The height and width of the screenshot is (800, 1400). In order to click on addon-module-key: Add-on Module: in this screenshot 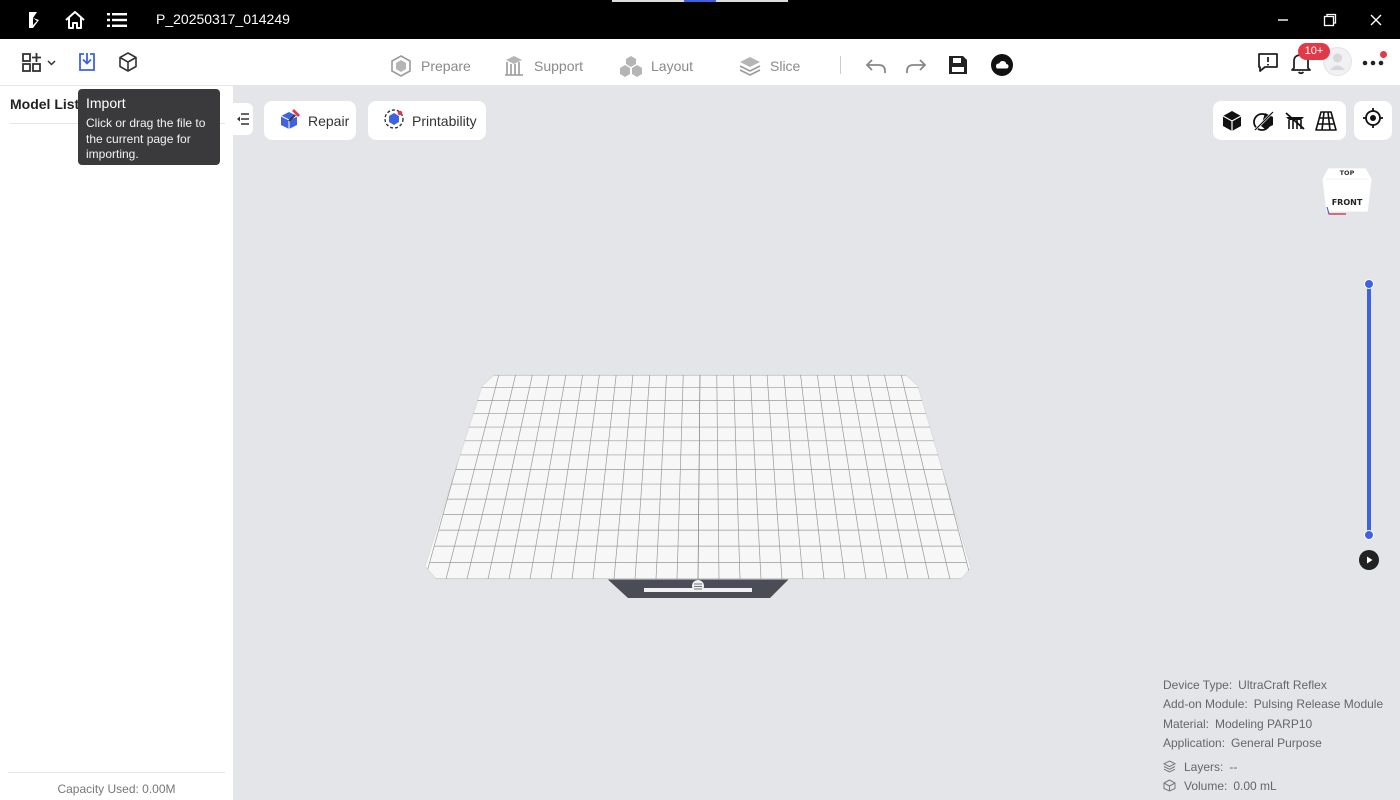, I will do `click(1205, 704)`.